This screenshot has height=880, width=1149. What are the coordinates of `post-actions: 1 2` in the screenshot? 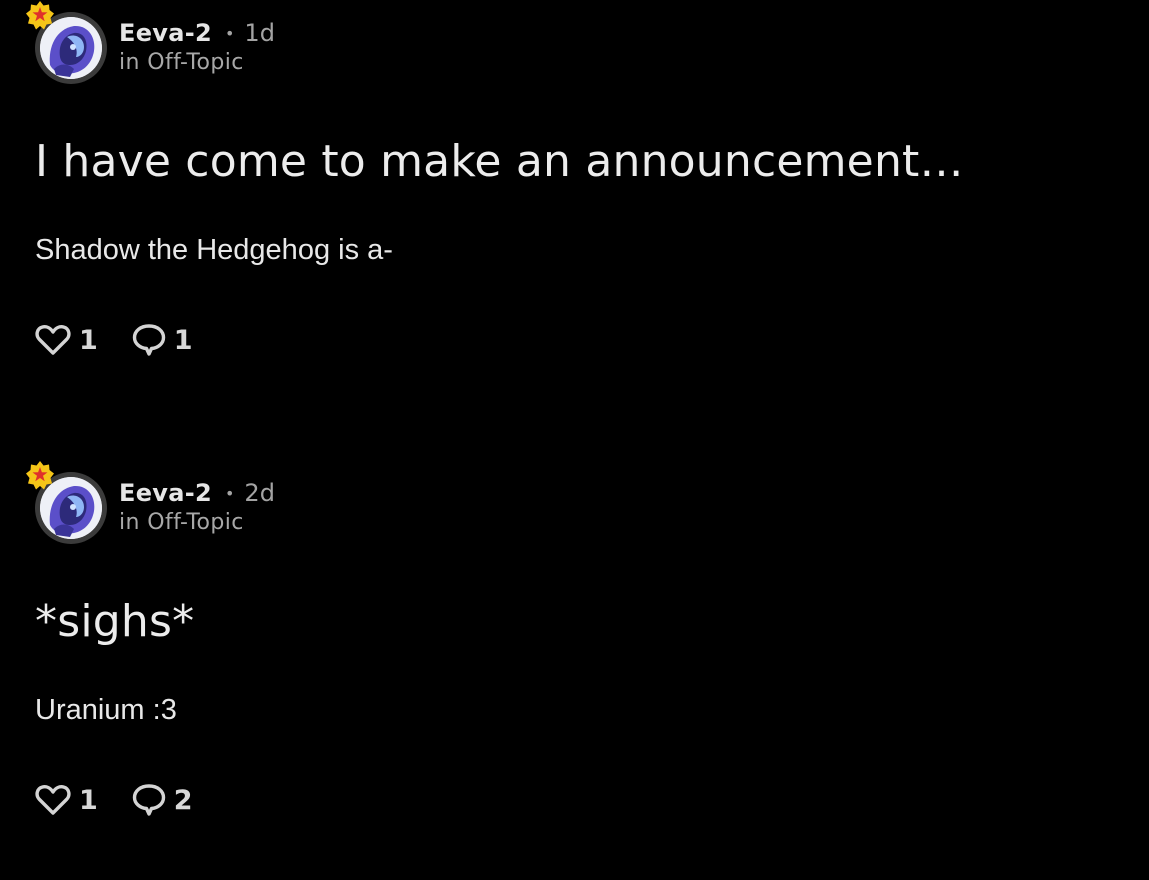 It's located at (131, 800).